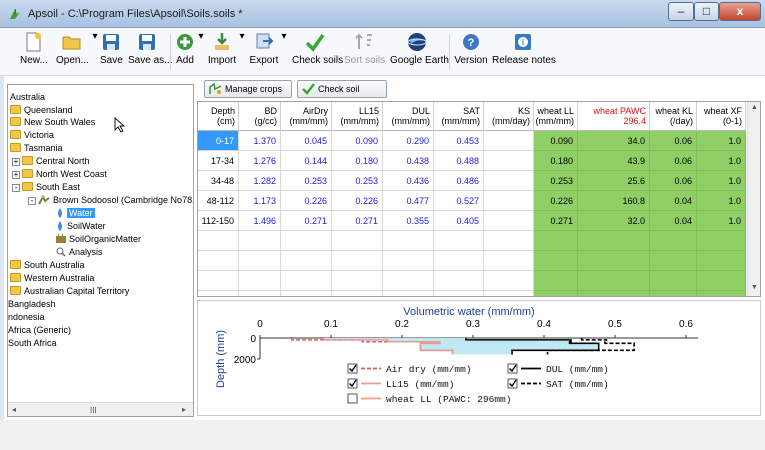 This screenshot has width=765, height=450. I want to click on tree-node-soilwater: SoilWater, so click(81, 226).